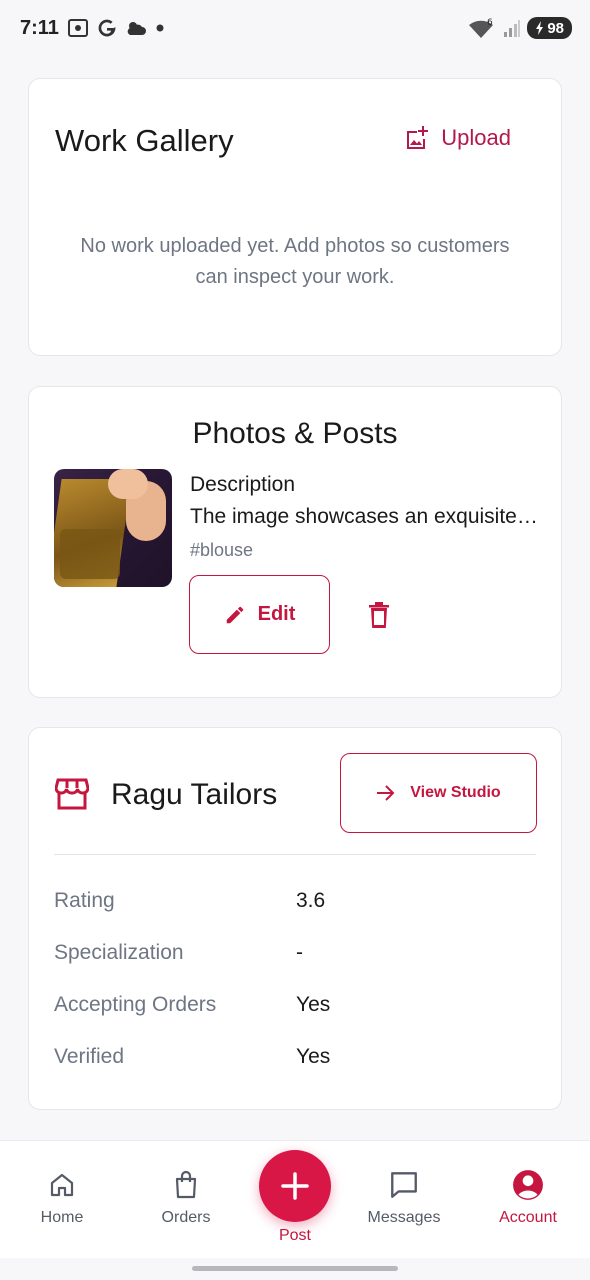  Describe the element at coordinates (62, 1198) in the screenshot. I see `nav-home: Home` at that location.